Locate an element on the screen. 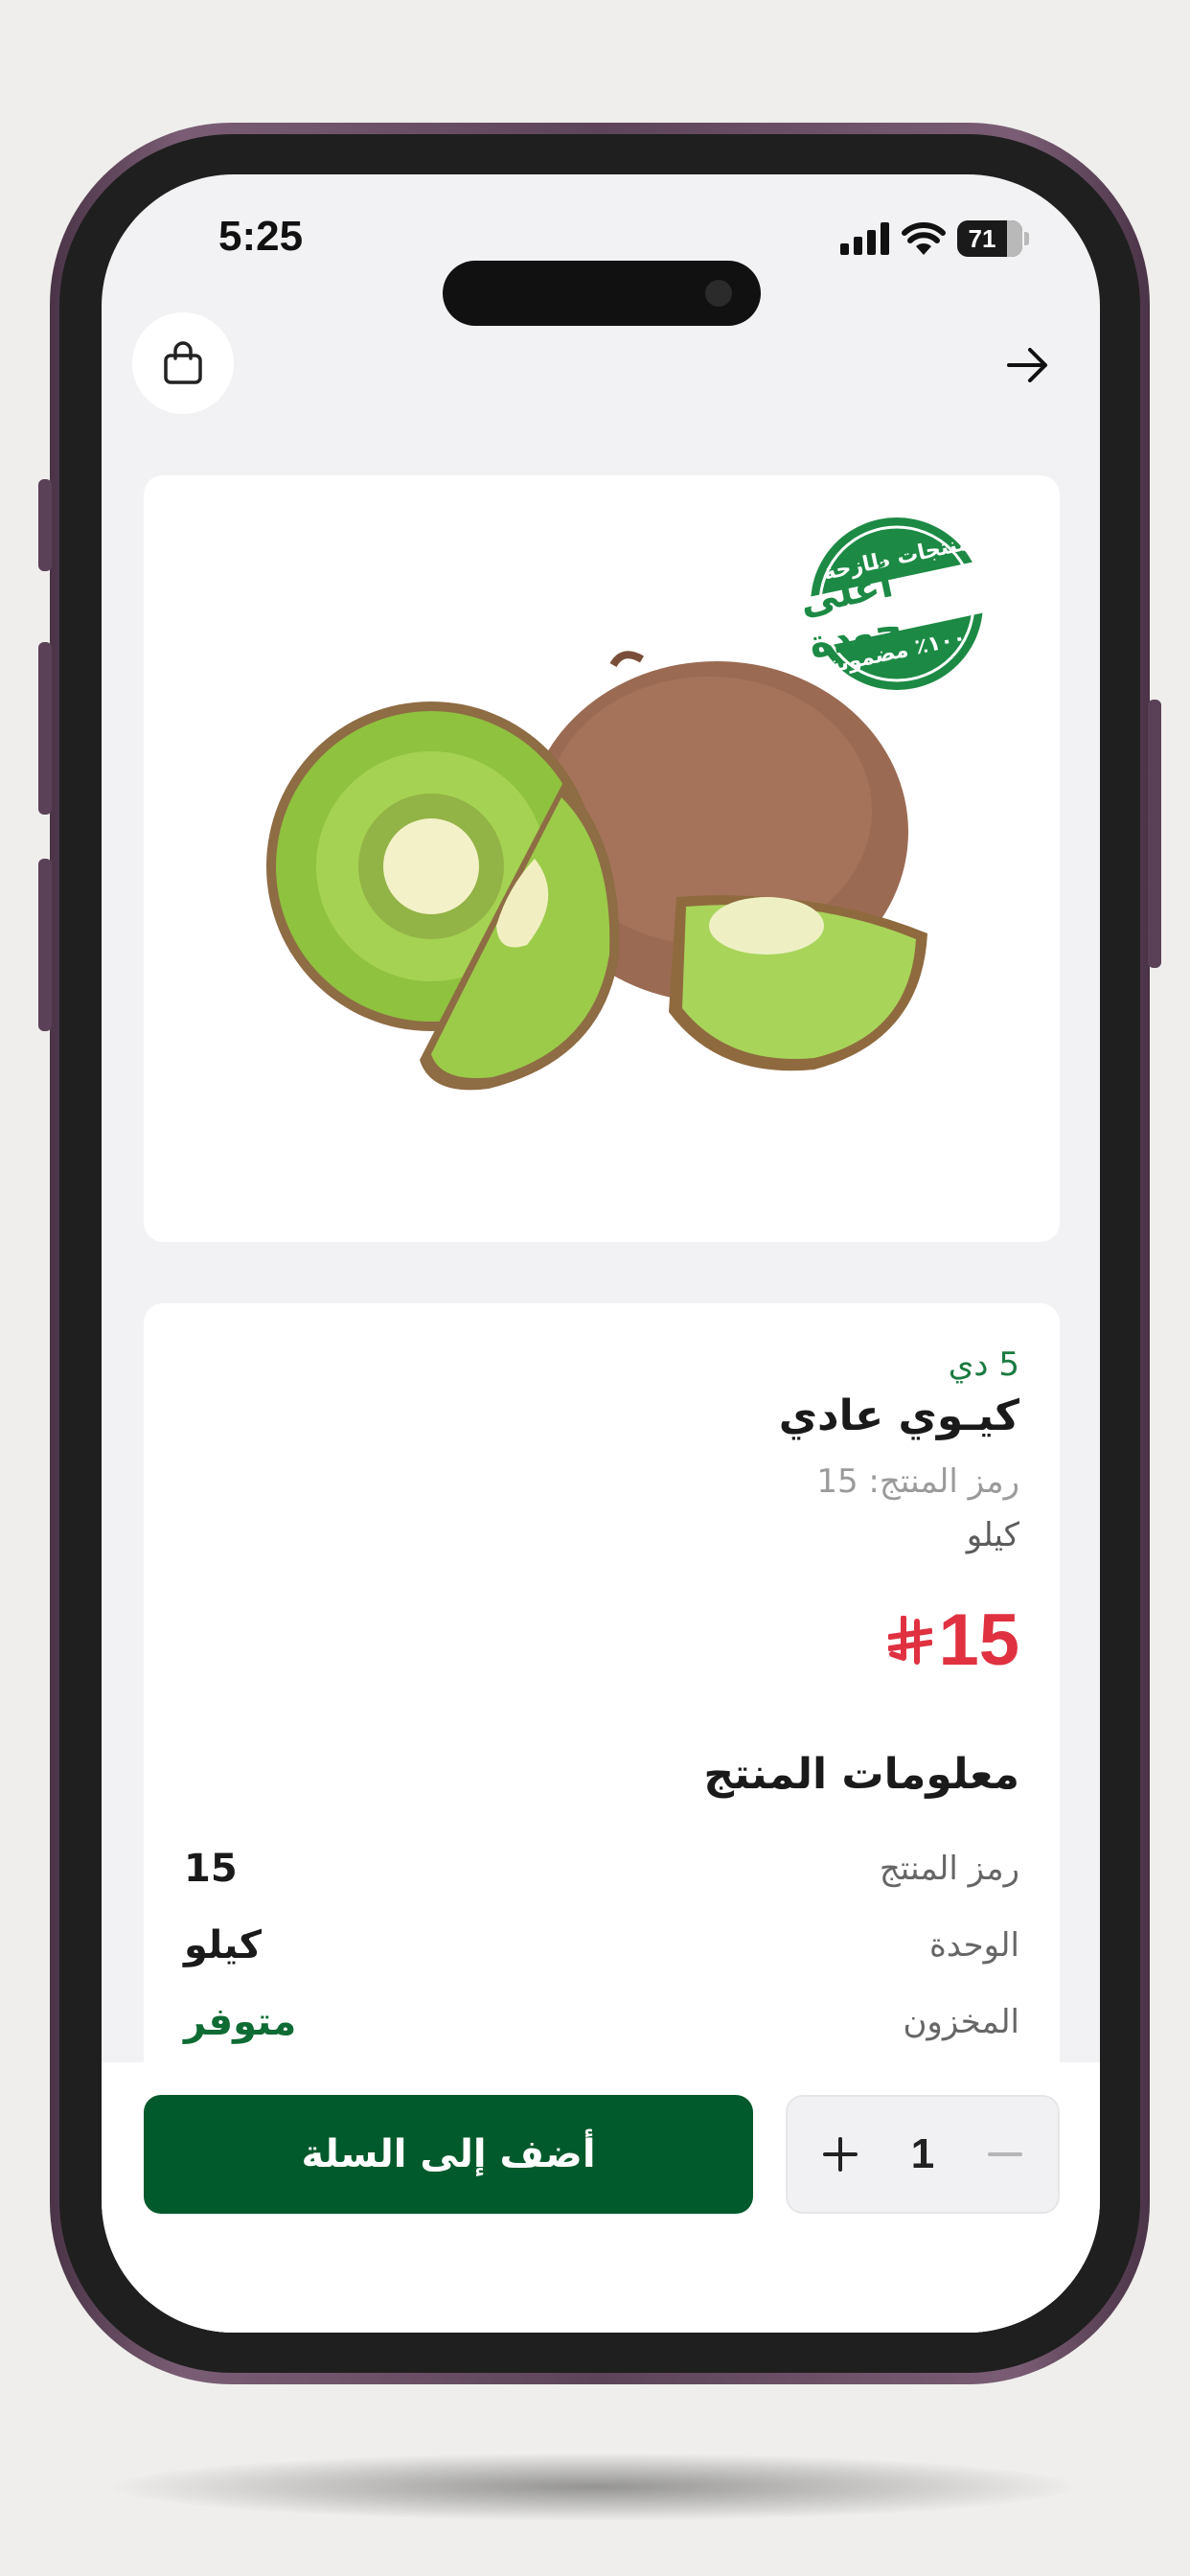 Image resolution: width=1190 pixels, height=2576 pixels. battery-icon: 71 is located at coordinates (989, 238).